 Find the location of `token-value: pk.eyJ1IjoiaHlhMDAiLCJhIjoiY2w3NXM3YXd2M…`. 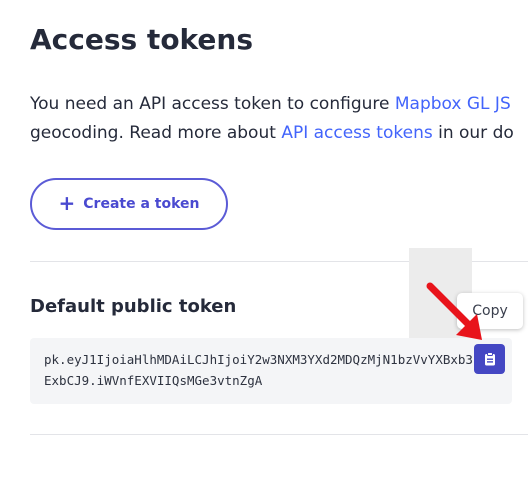

token-value: pk.eyJ1IjoiaHlhMDAiLCJhIjoiY2w3NXM3YXd2M… is located at coordinates (259, 370).